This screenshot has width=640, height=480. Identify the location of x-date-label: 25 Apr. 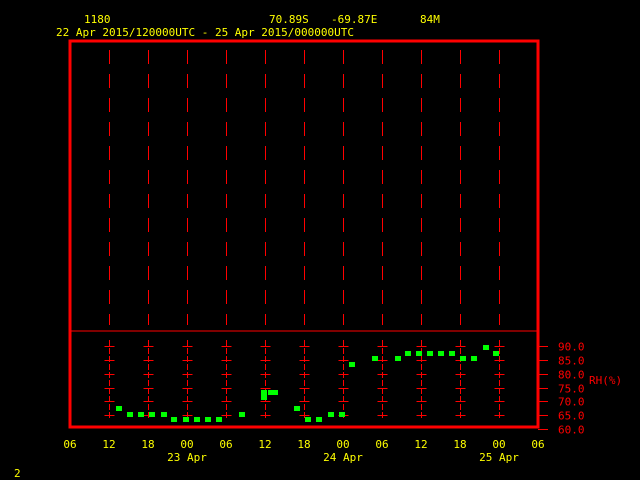
(499, 457).